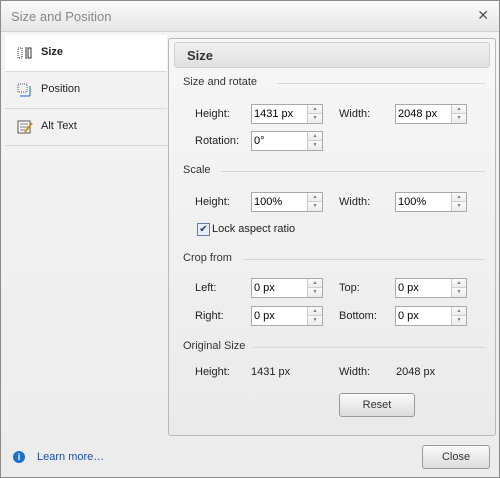  Describe the element at coordinates (212, 372) in the screenshot. I see `original-height-label: Height:` at that location.